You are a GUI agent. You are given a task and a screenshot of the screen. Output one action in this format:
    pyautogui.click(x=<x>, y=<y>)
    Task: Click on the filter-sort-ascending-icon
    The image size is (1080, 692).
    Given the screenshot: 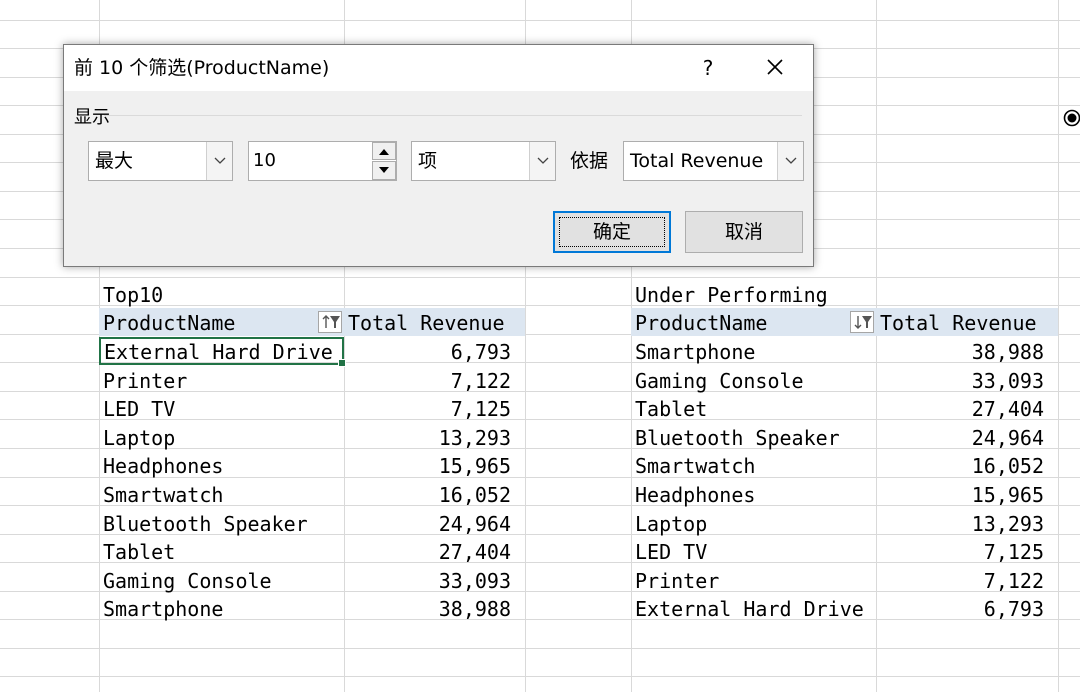 What is the action you would take?
    pyautogui.click(x=331, y=321)
    